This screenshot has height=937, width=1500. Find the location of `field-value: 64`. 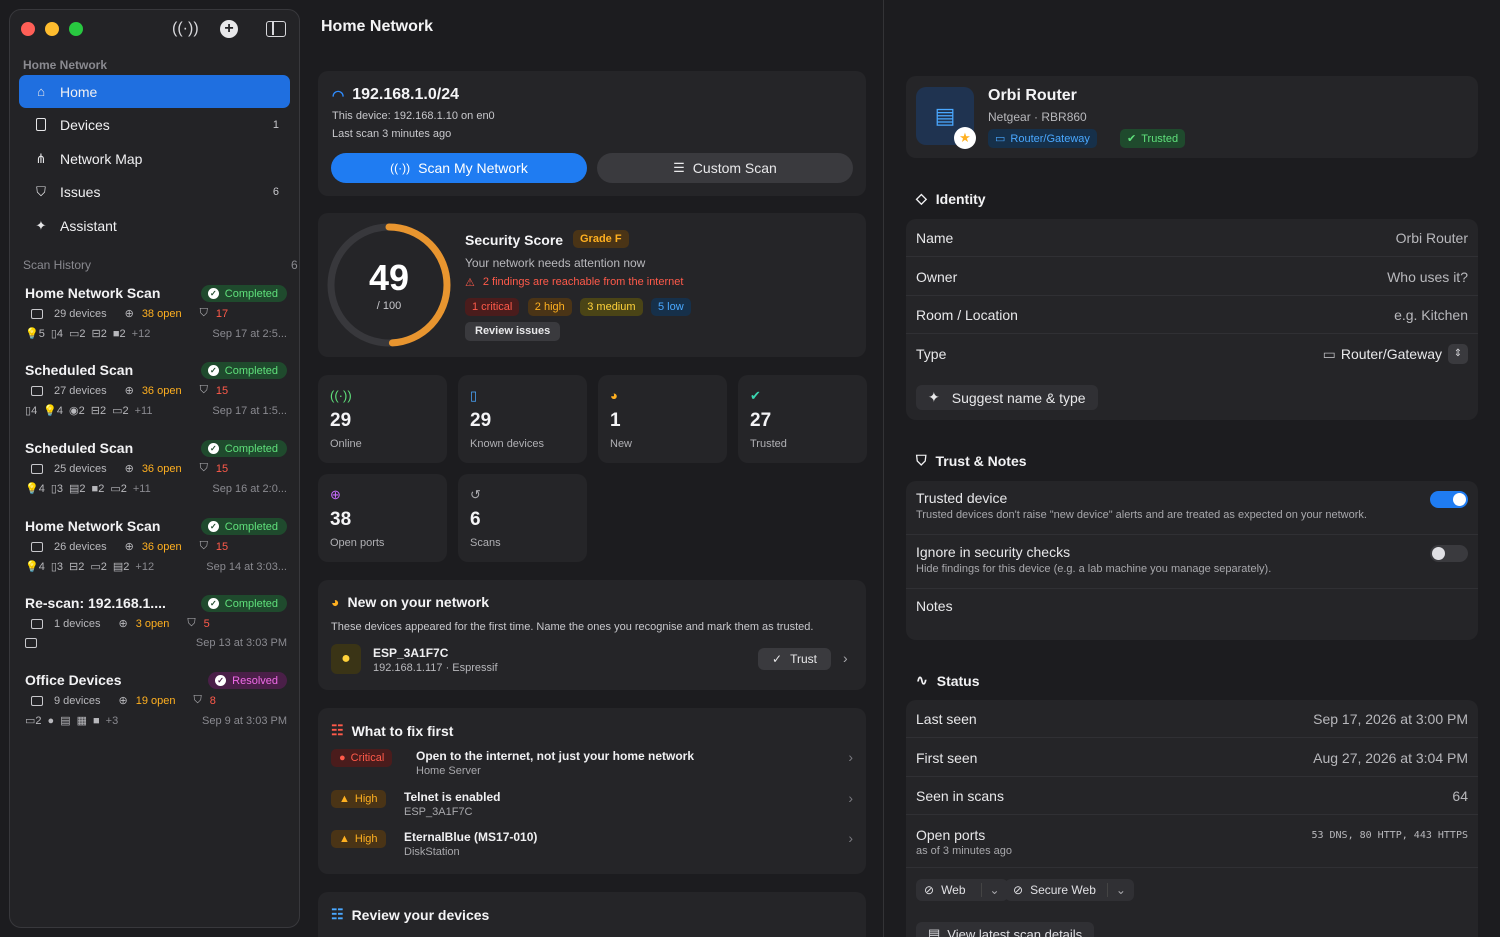

field-value: 64 is located at coordinates (1460, 796).